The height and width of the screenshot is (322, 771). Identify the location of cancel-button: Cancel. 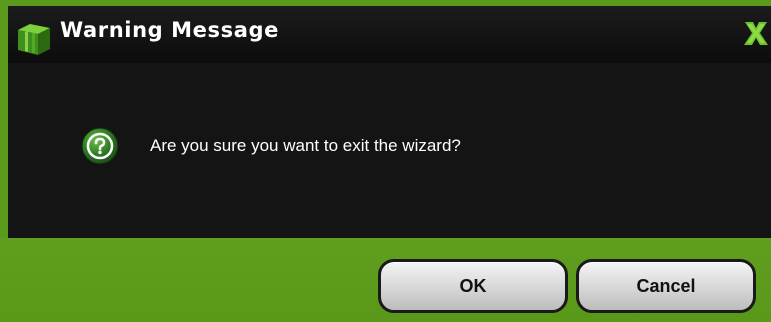
(666, 286).